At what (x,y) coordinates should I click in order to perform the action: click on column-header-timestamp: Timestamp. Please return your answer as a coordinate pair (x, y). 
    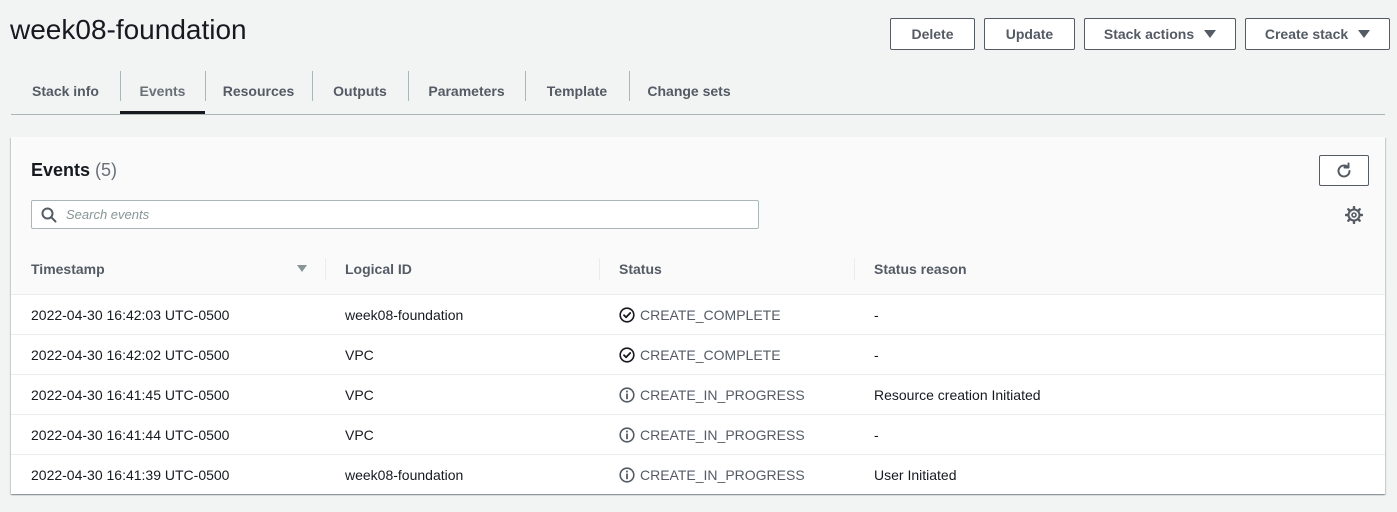
    Looking at the image, I should click on (168, 269).